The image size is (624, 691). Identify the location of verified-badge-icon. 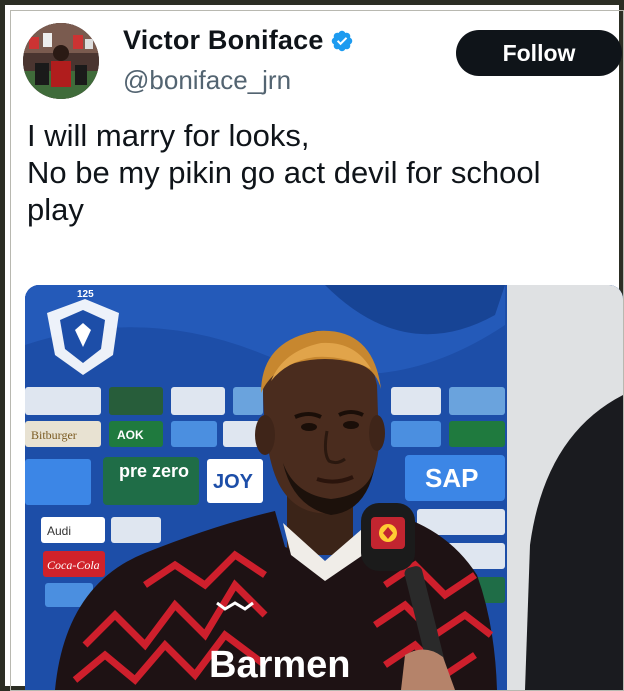
(341, 40).